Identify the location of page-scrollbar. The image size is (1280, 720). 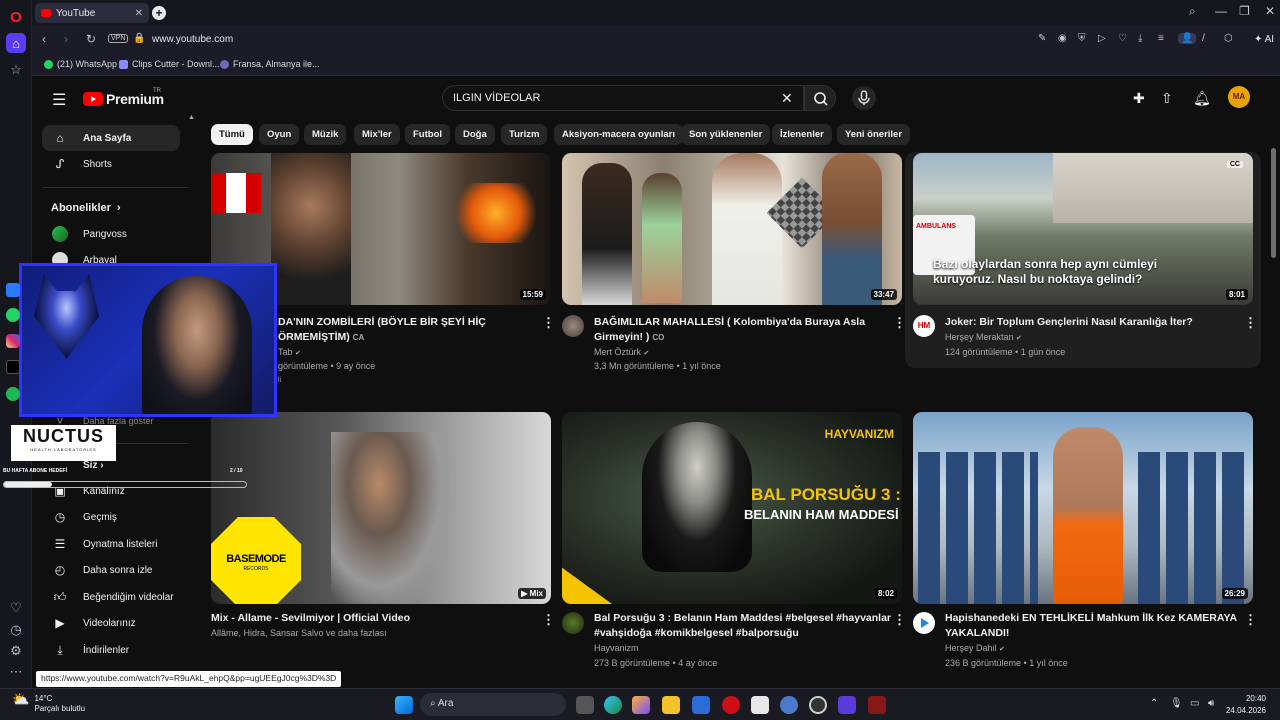
(1273, 203).